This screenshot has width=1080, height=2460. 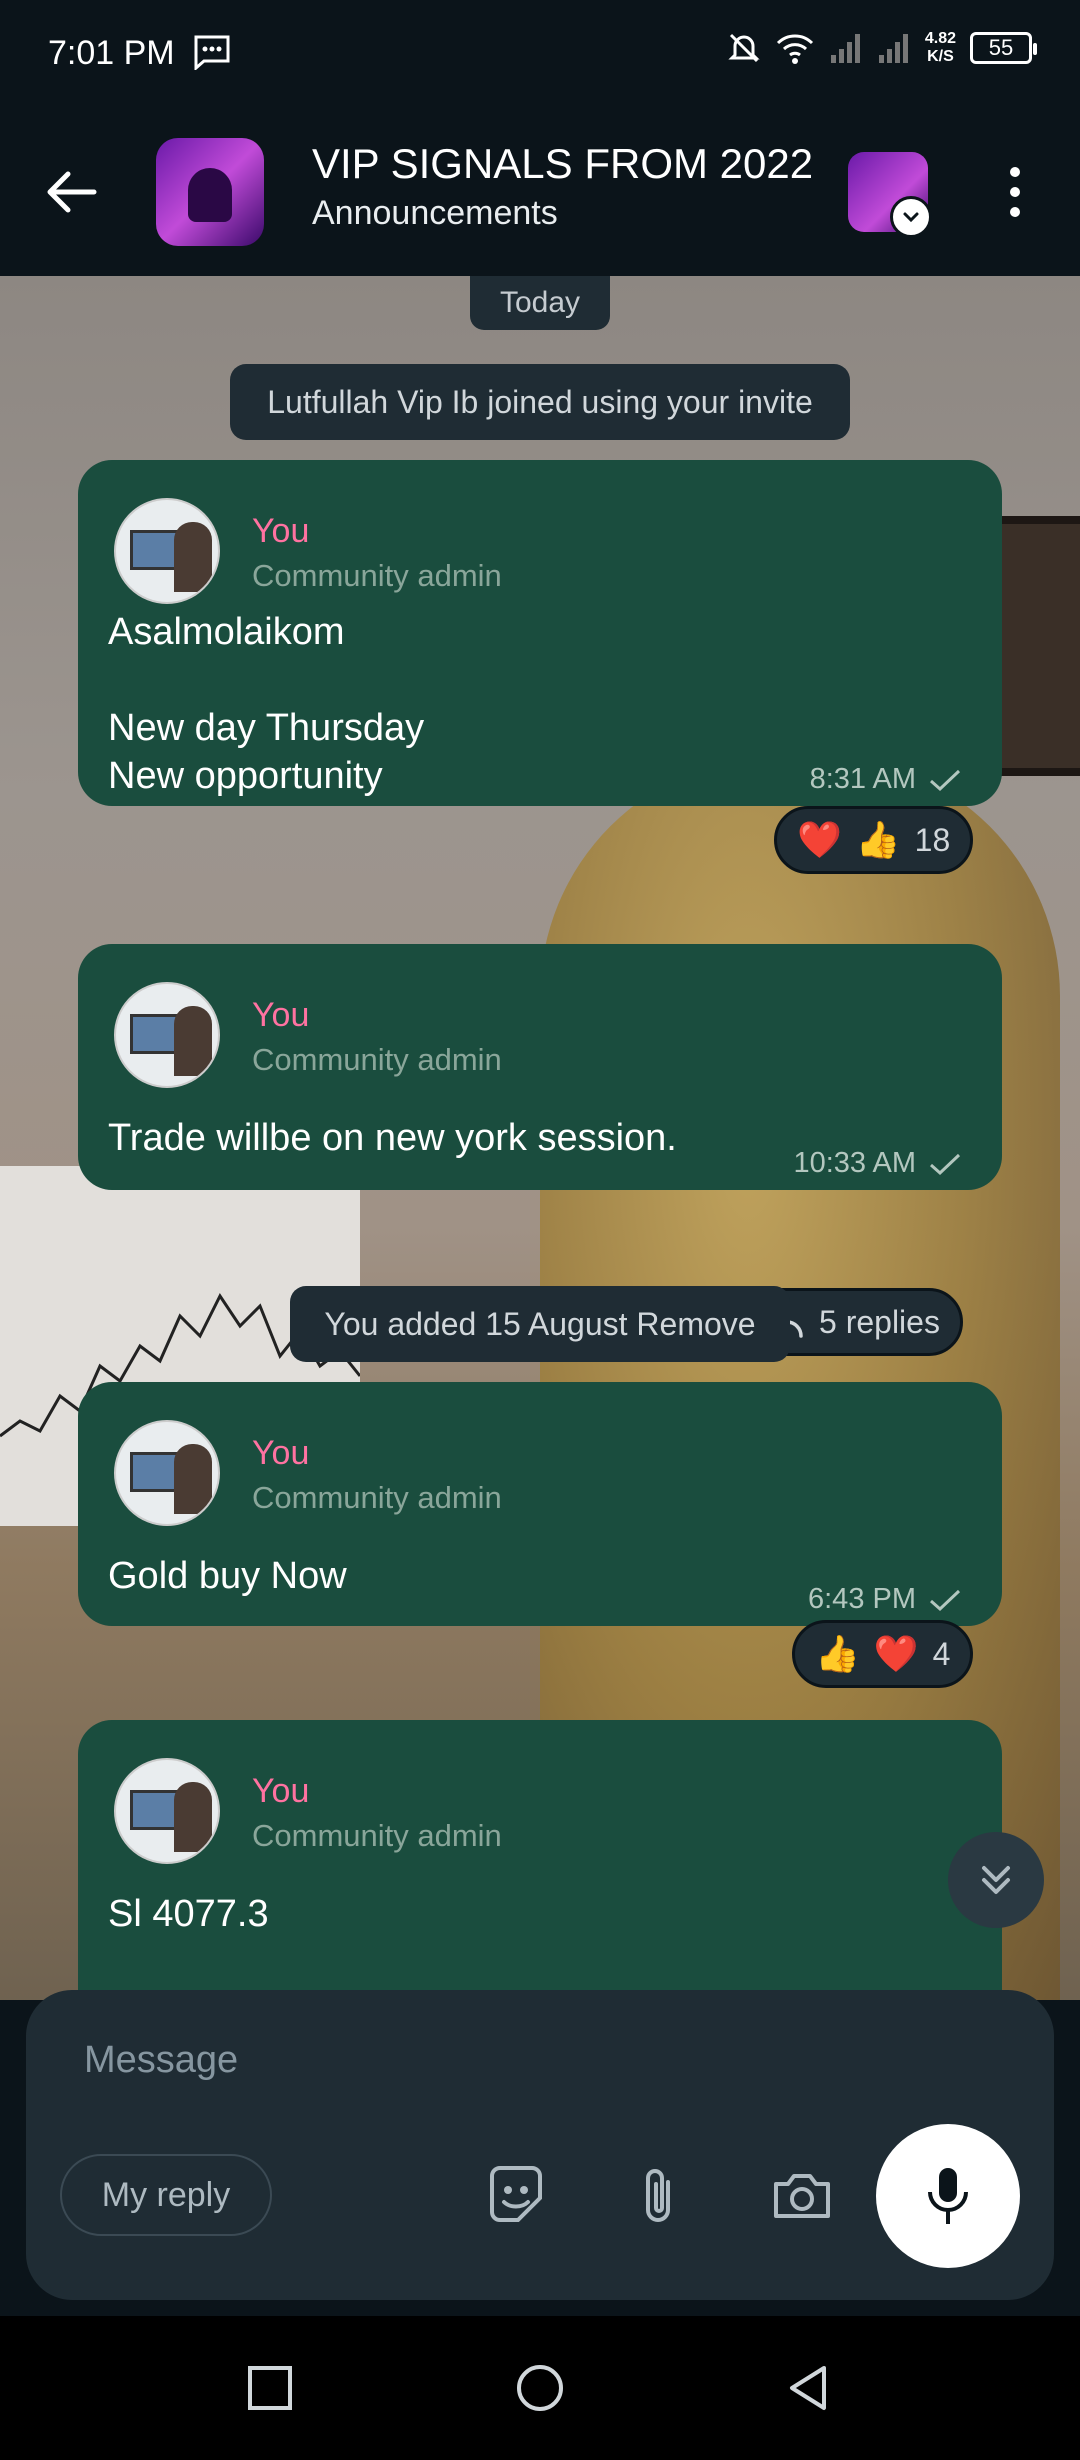 I want to click on reaction-count: 18, so click(x=932, y=839).